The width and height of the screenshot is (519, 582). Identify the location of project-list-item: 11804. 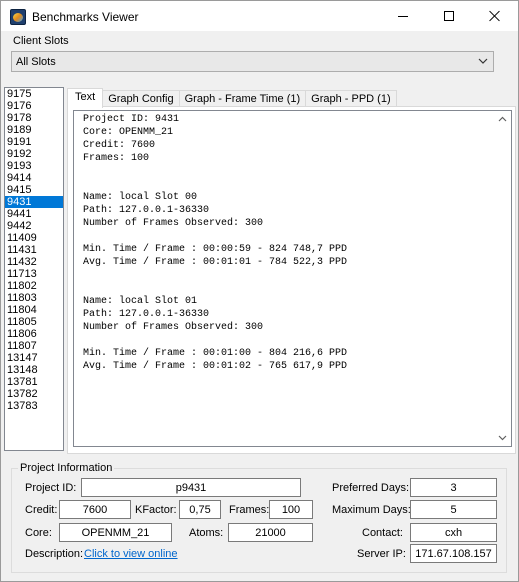
(34, 310).